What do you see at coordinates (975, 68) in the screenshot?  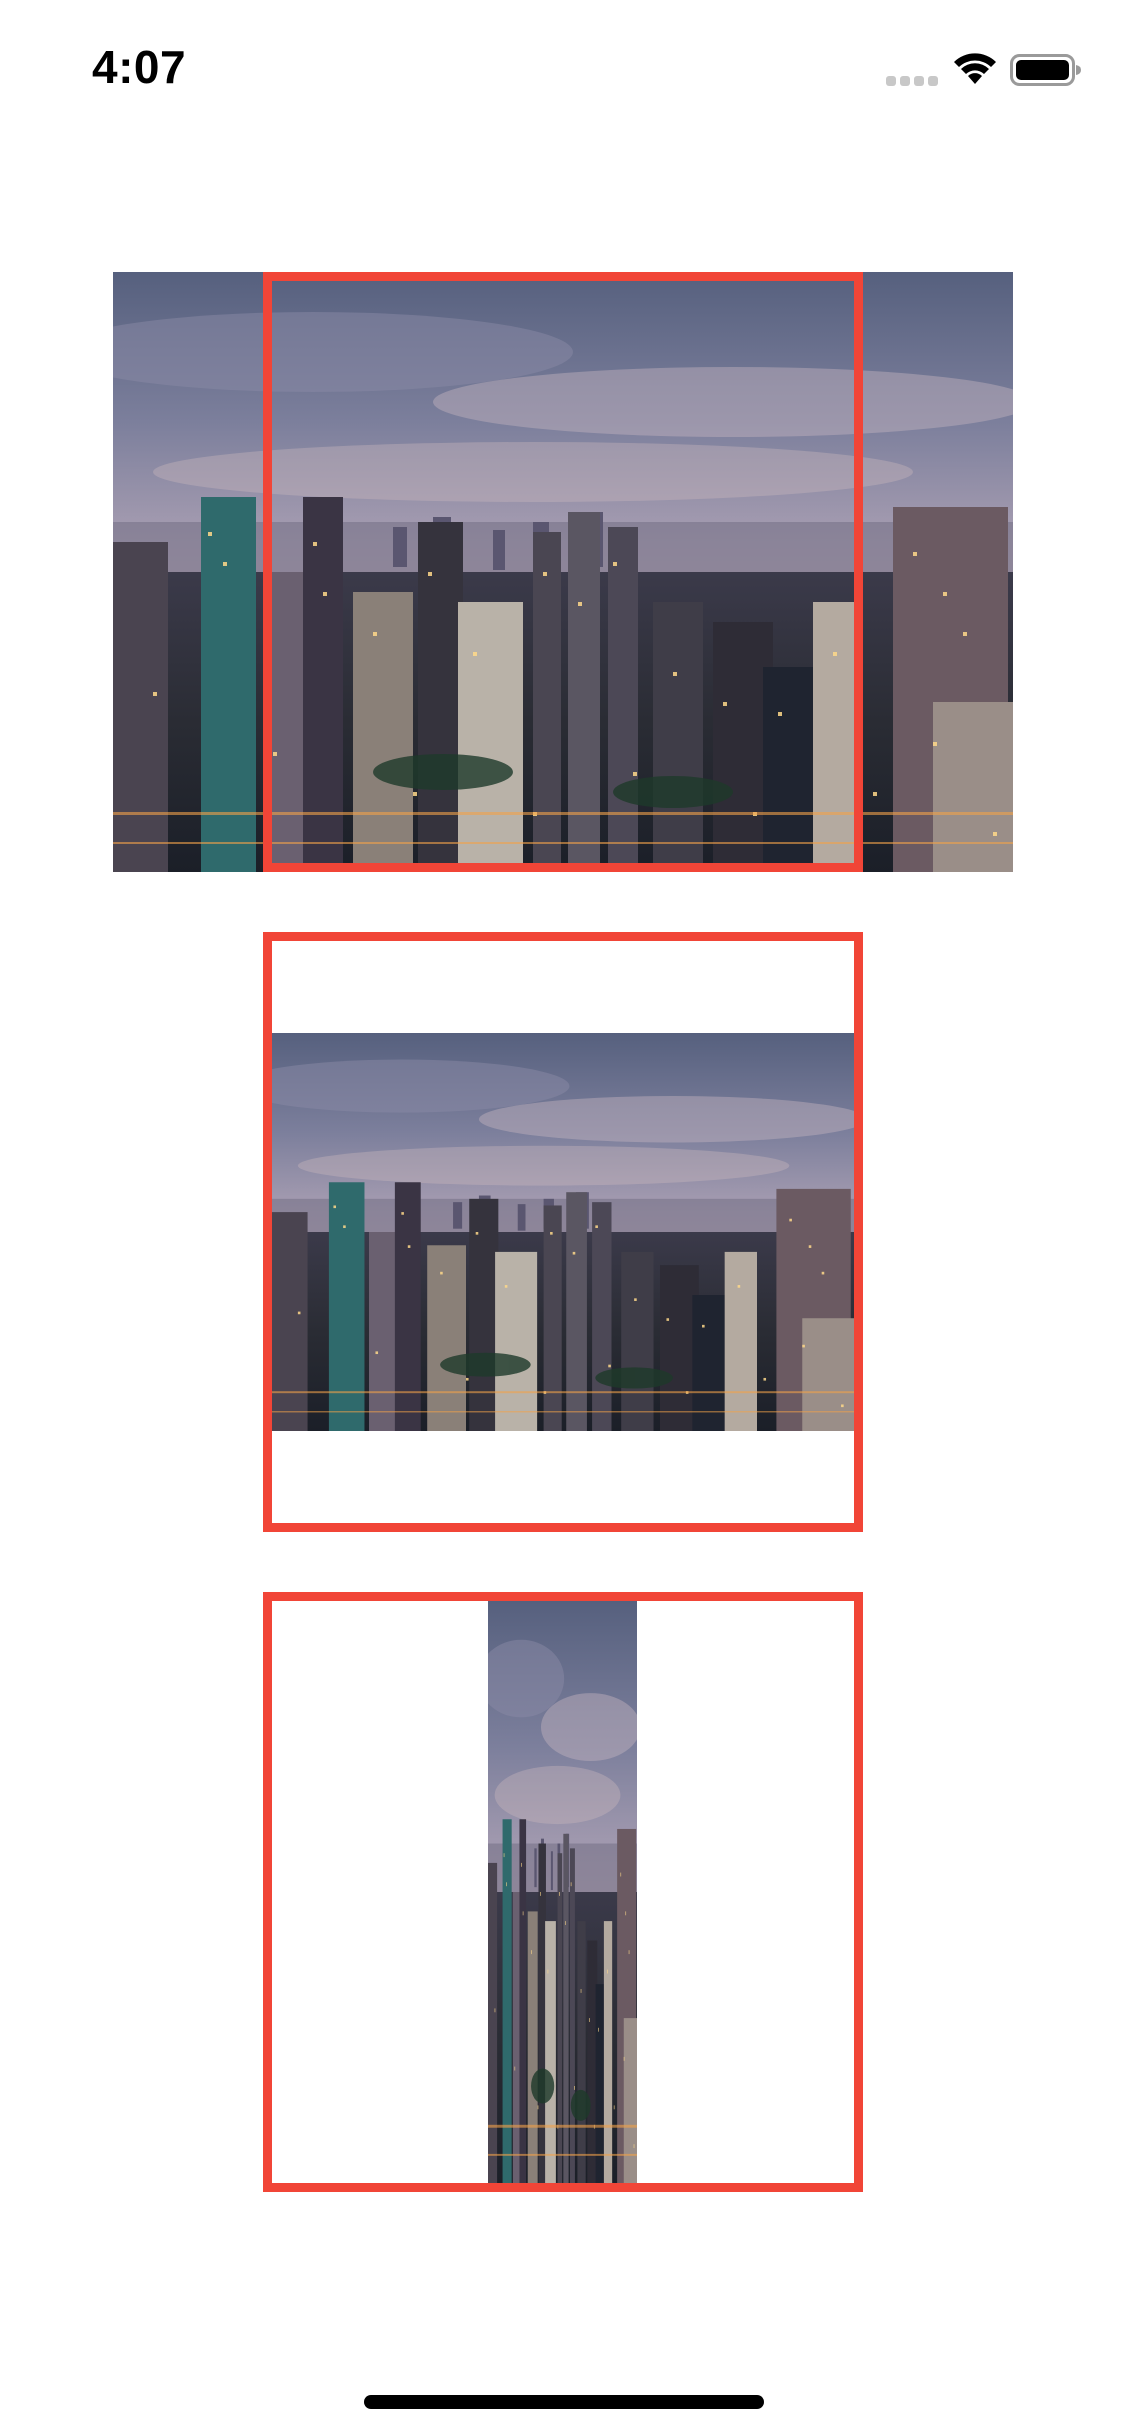 I see `wifi-icon` at bounding box center [975, 68].